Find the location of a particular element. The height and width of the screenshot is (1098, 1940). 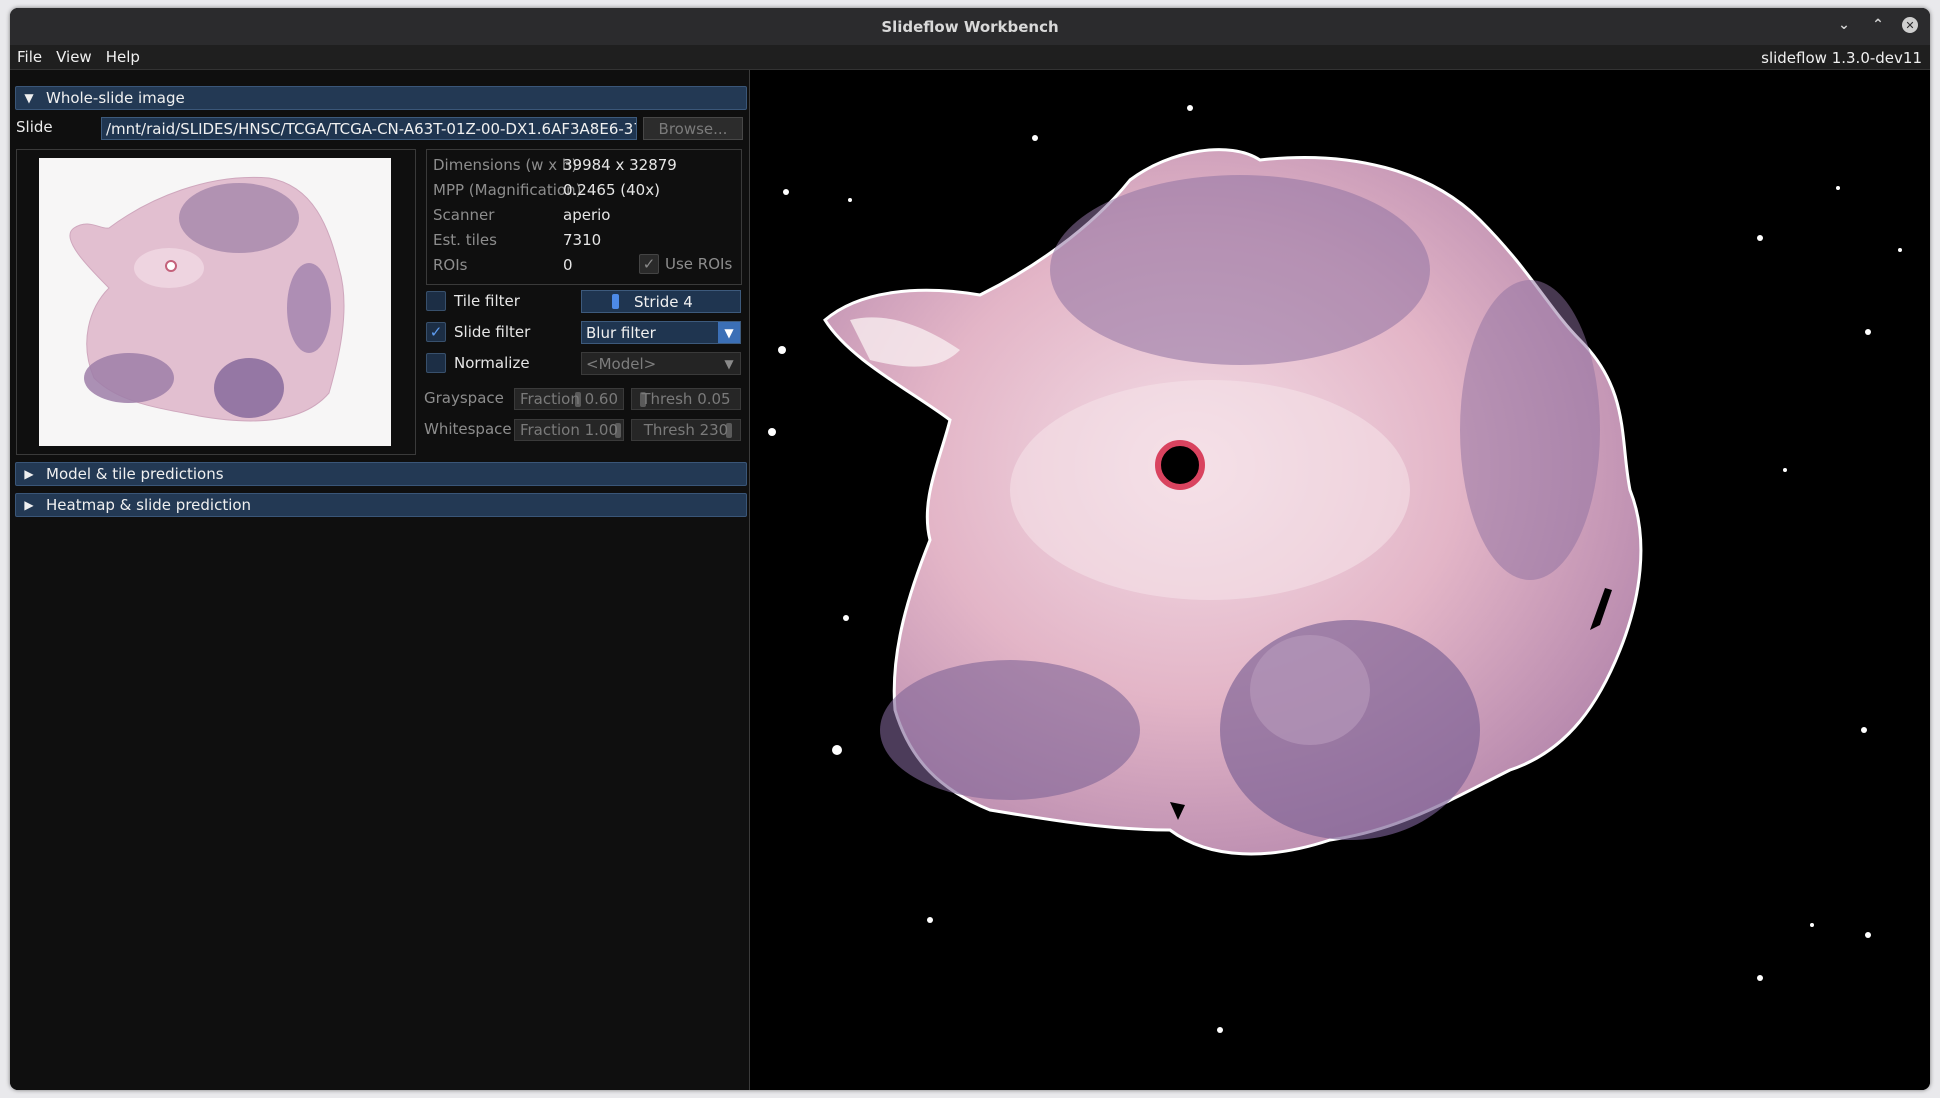

info-dimensions: Dimensions (w x h) 39984 x 32879 is located at coordinates (555, 165).